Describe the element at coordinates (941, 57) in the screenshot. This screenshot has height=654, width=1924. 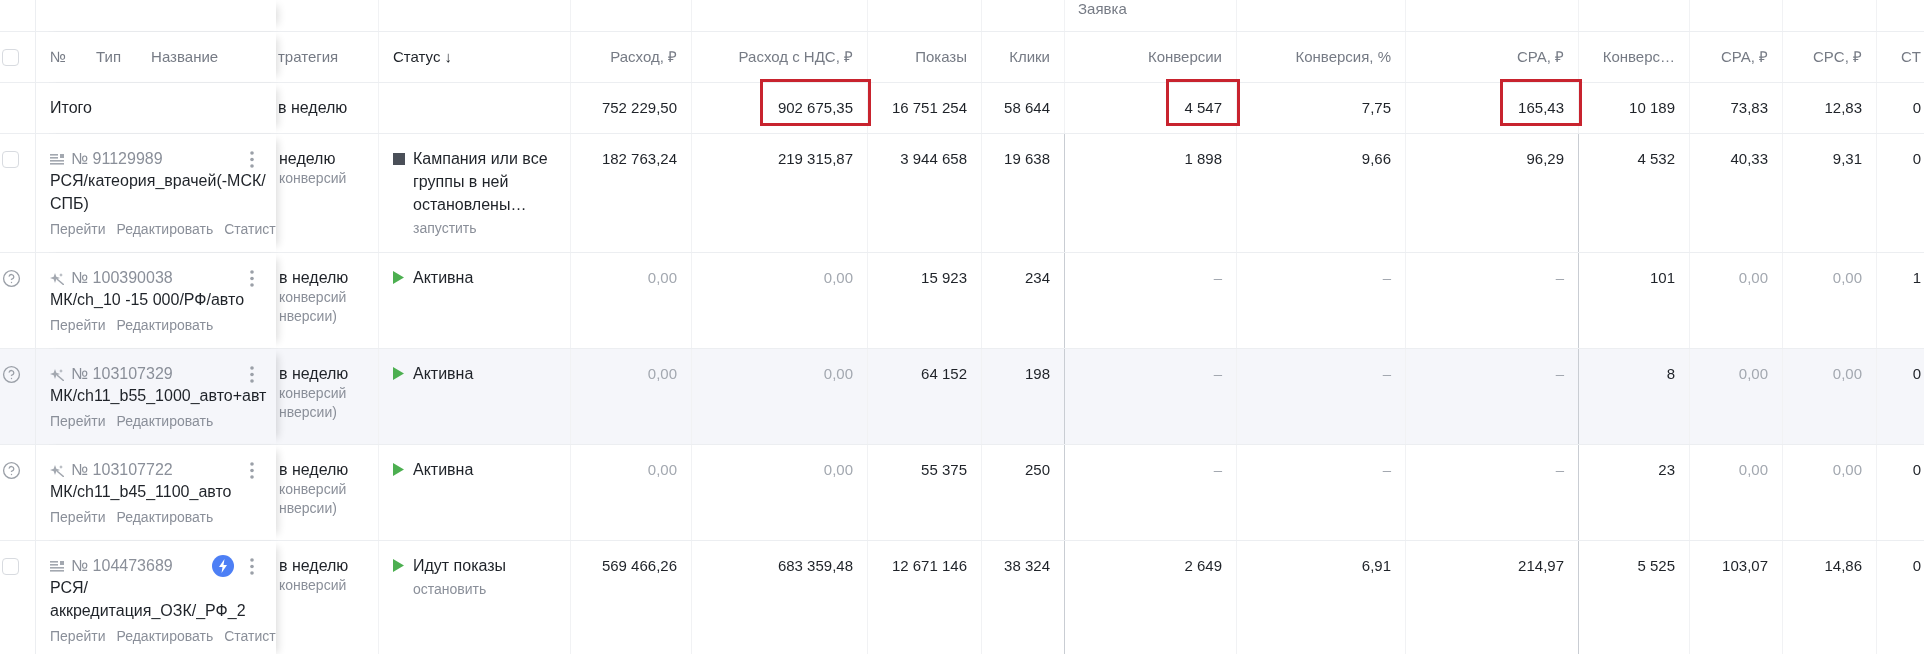
I see `column-header: Показы` at that location.